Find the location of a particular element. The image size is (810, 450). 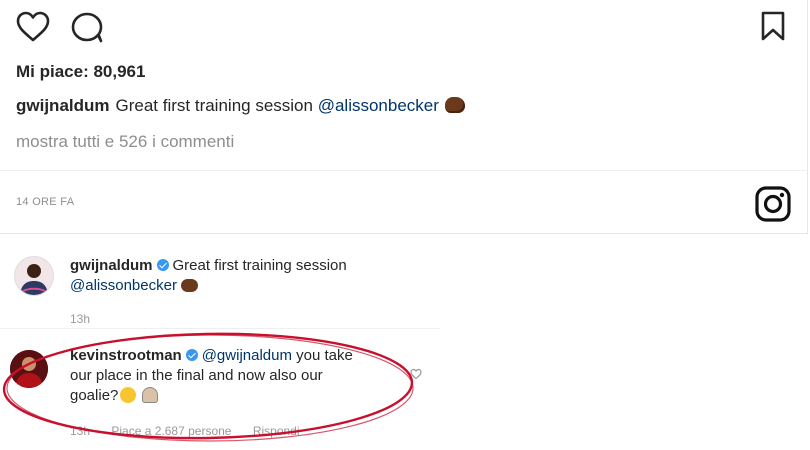

caption-username: gwijnaldum is located at coordinates (63, 105).